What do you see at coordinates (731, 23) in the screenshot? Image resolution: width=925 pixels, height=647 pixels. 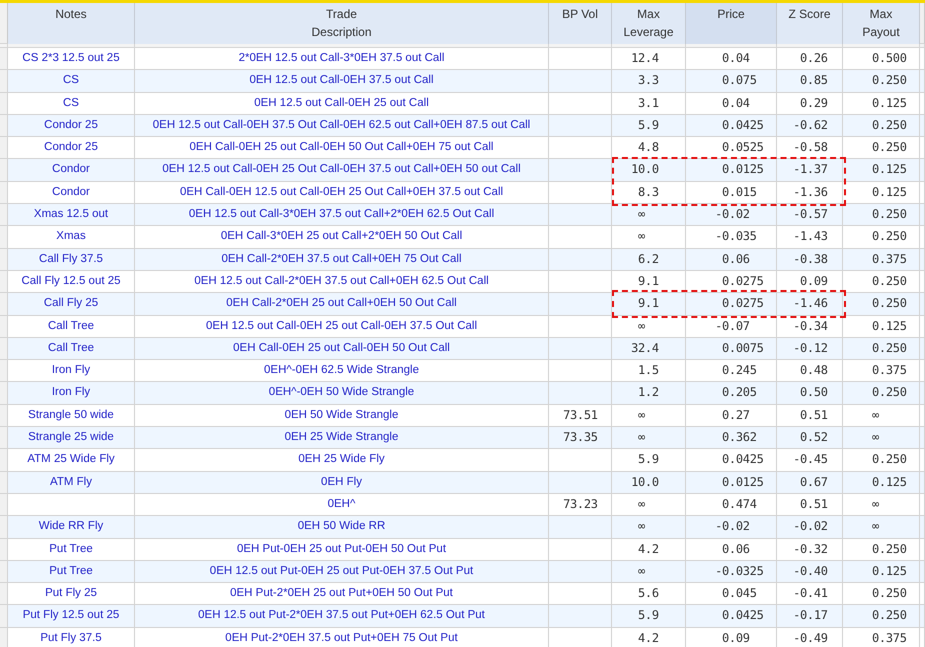 I see `column-header: Price` at bounding box center [731, 23].